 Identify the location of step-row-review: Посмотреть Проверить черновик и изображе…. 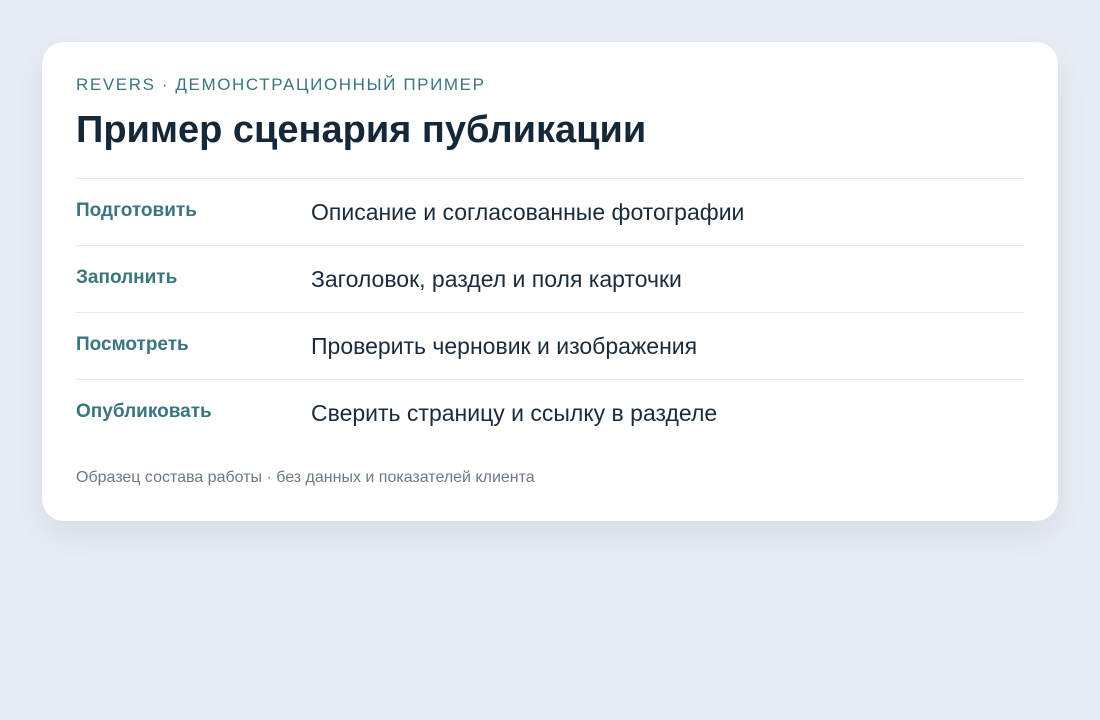
(550, 346).